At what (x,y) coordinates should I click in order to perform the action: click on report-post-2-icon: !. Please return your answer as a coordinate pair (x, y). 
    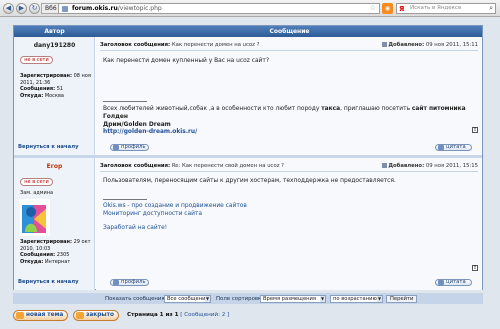
    Looking at the image, I should click on (475, 268).